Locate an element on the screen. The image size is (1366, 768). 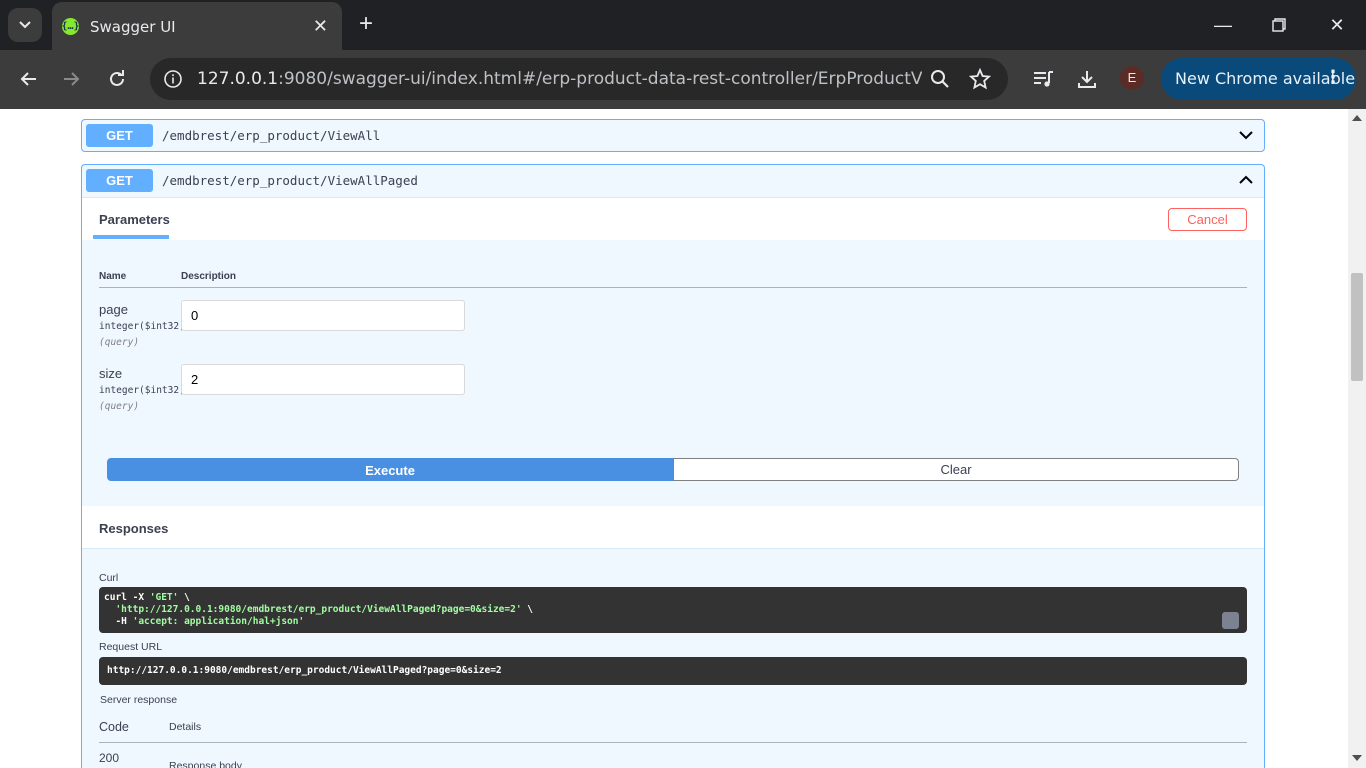
copy-to-clipboard-icon is located at coordinates (1230, 620).